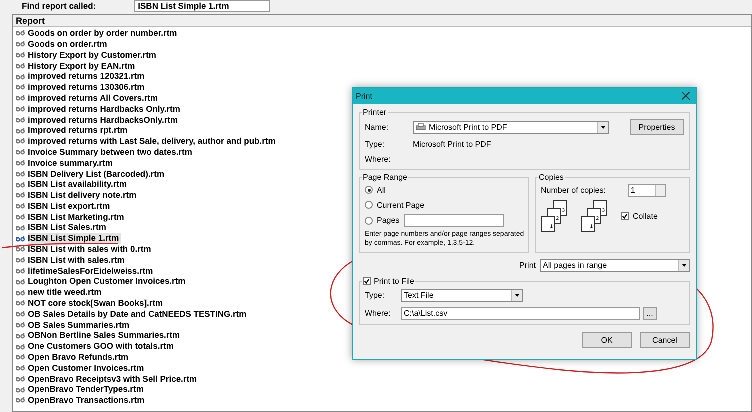 The image size is (752, 412). What do you see at coordinates (394, 281) in the screenshot?
I see `checkbox-label: Print to File` at bounding box center [394, 281].